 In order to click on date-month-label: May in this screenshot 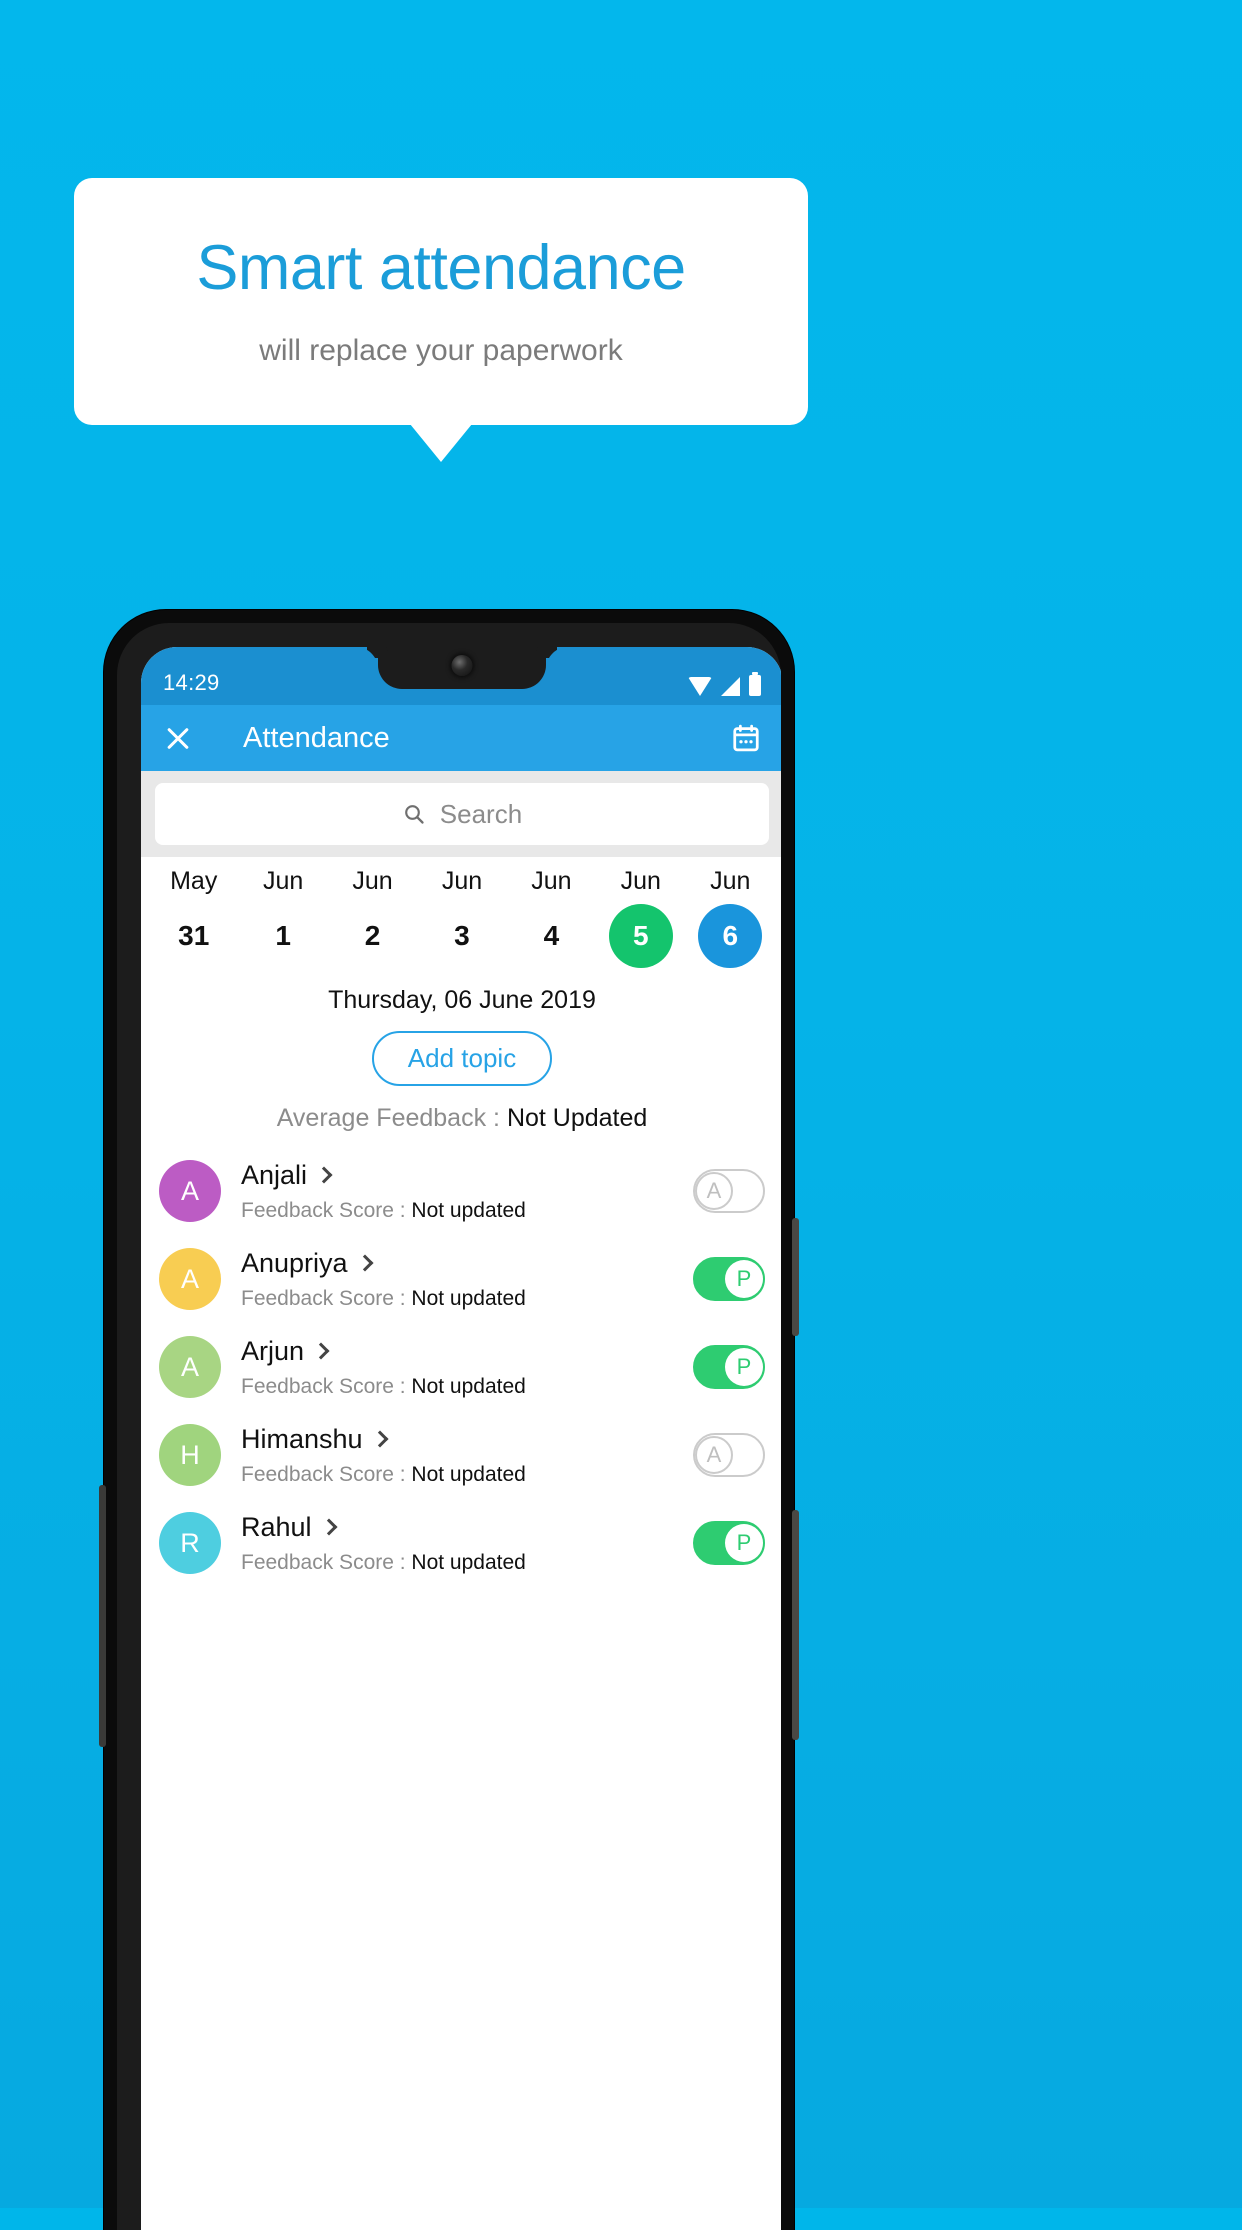, I will do `click(194, 881)`.